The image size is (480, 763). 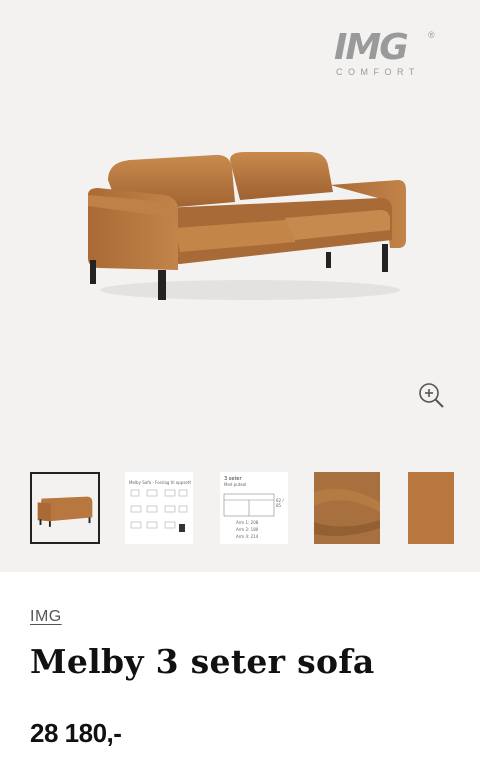 I want to click on leather-swatch-image, so click(x=347, y=508).